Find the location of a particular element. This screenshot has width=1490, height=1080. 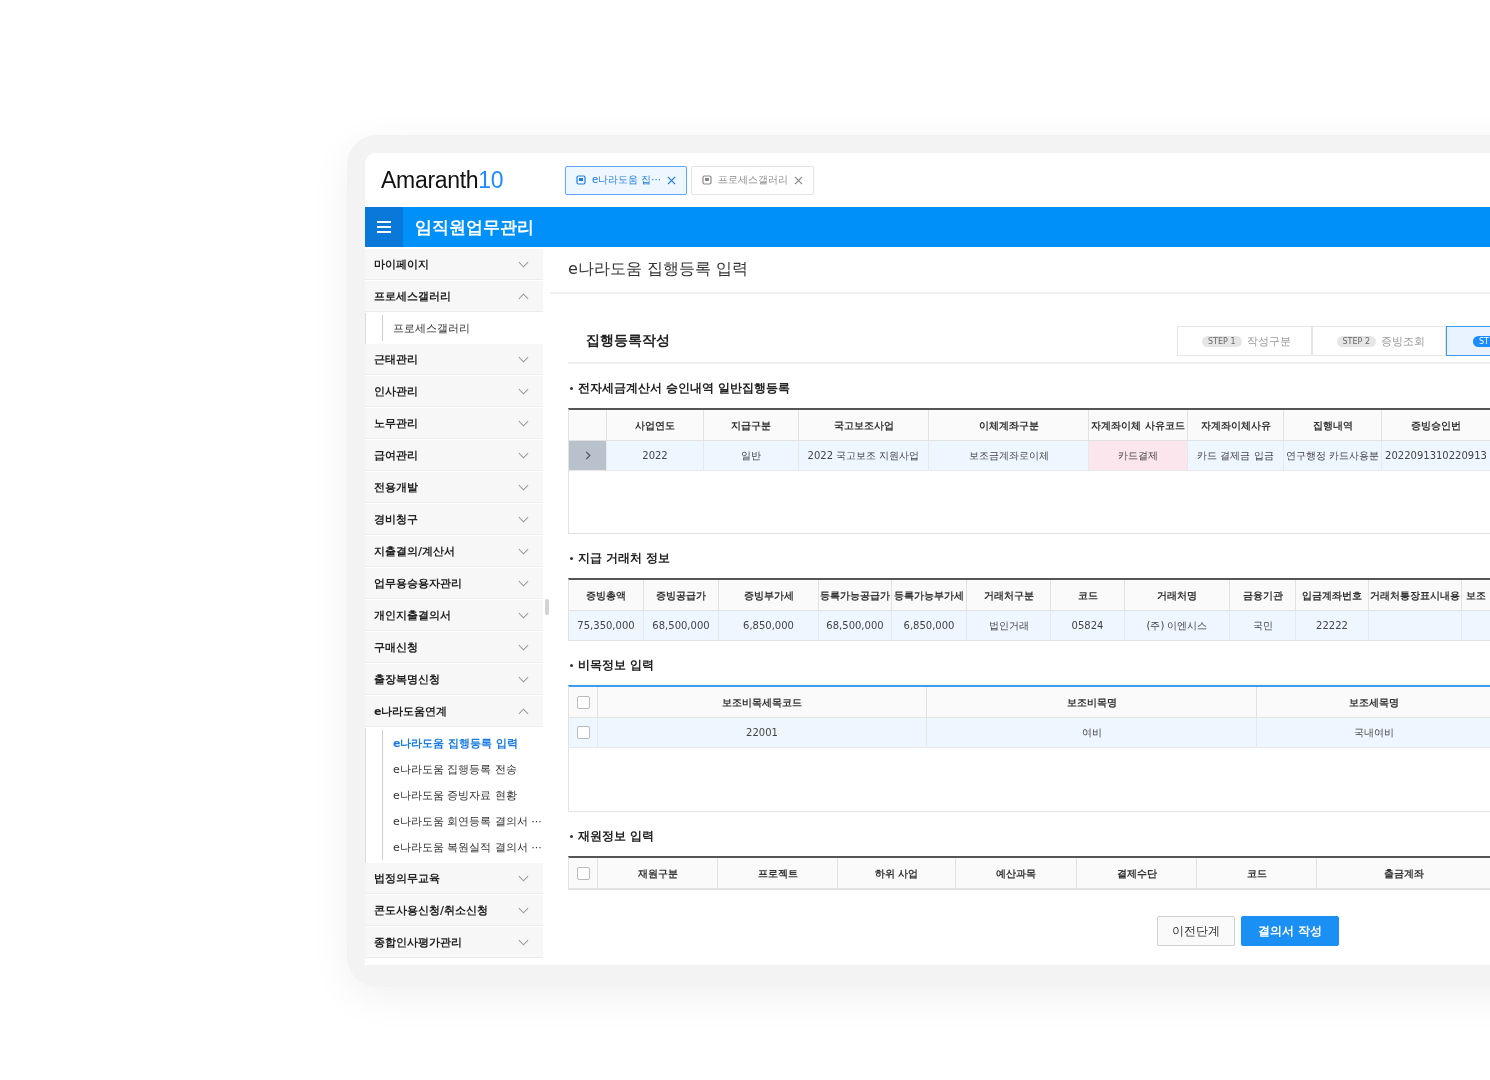

sidebar-item: 콘도사용신청/취소신청 is located at coordinates (454, 910).